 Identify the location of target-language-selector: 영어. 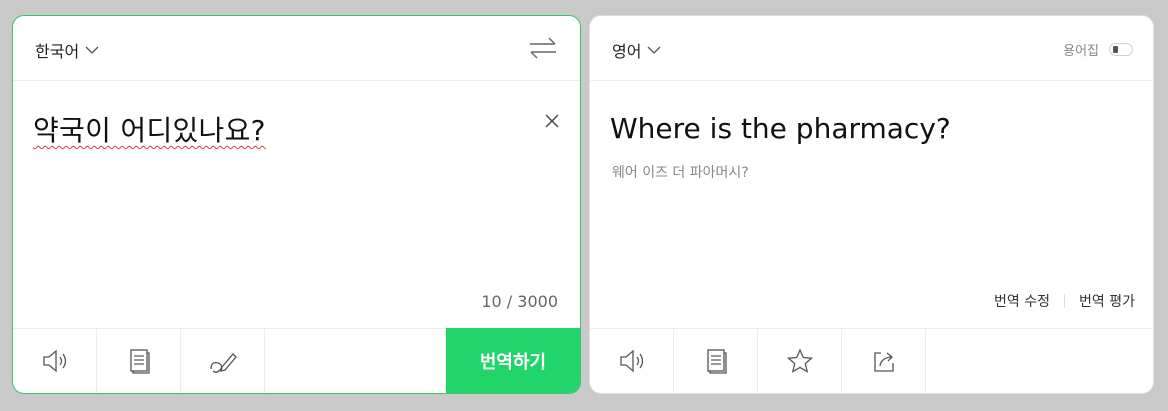
(636, 50).